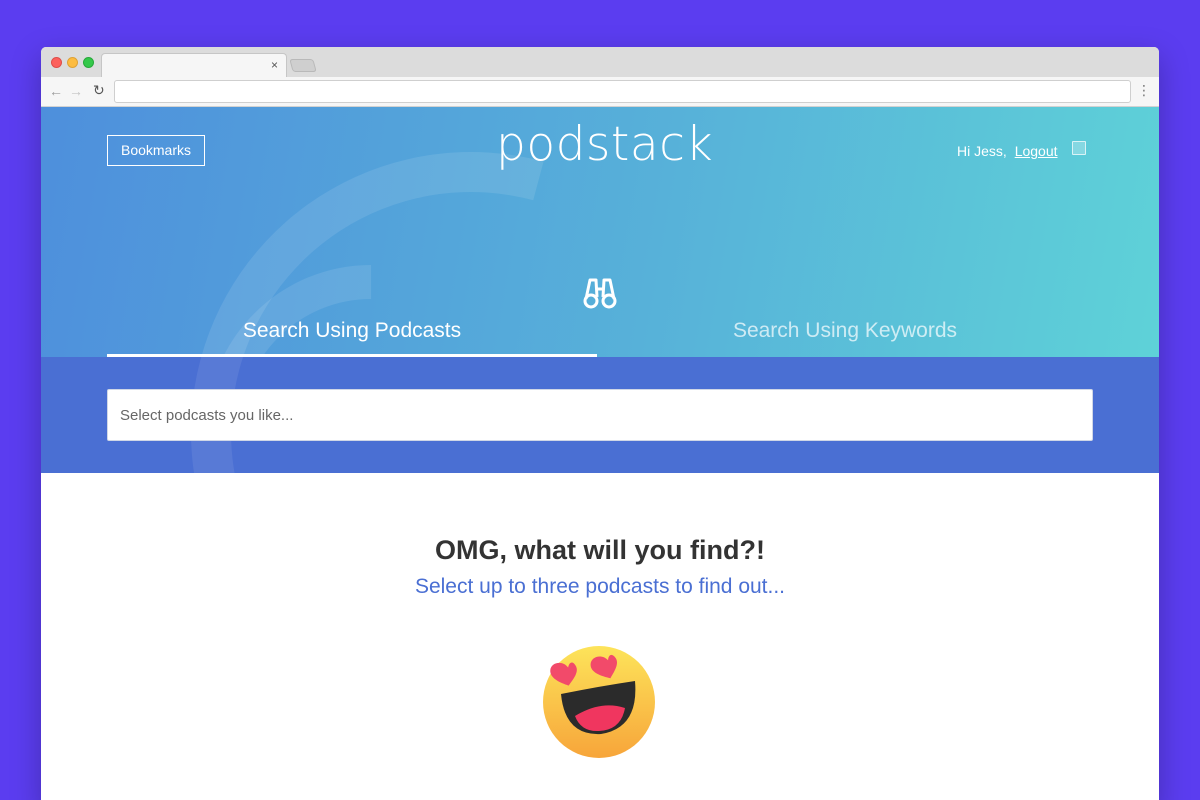 The width and height of the screenshot is (1200, 800). Describe the element at coordinates (88, 62) in the screenshot. I see `maximize-window-button` at that location.